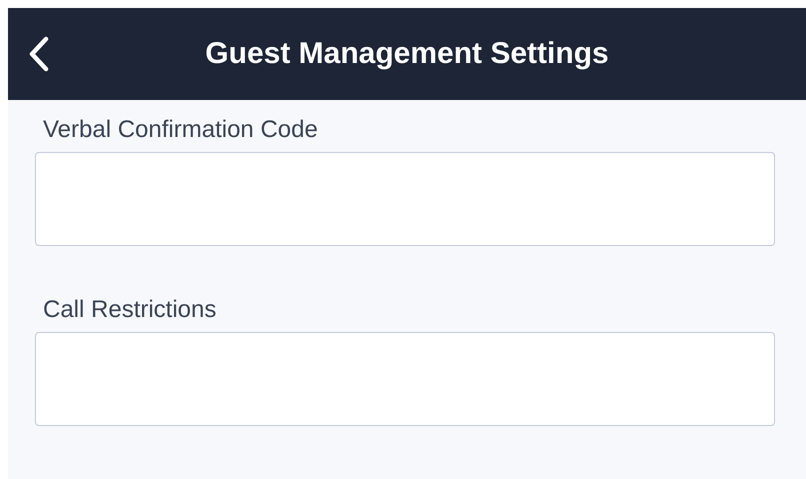 The width and height of the screenshot is (806, 479). I want to click on field-label: Call Restrictions, so click(130, 310).